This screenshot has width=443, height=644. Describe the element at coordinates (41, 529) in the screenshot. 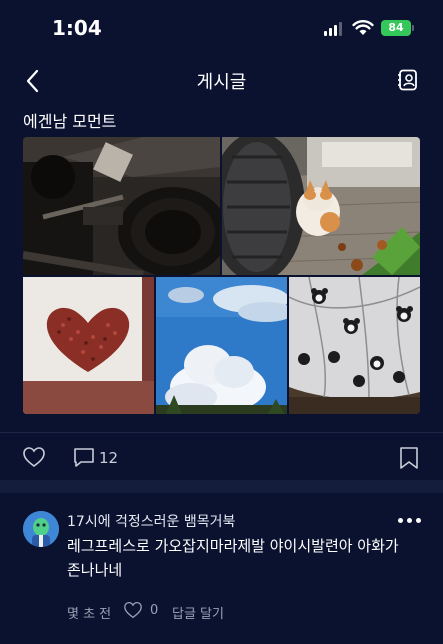

I see `avatar` at that location.